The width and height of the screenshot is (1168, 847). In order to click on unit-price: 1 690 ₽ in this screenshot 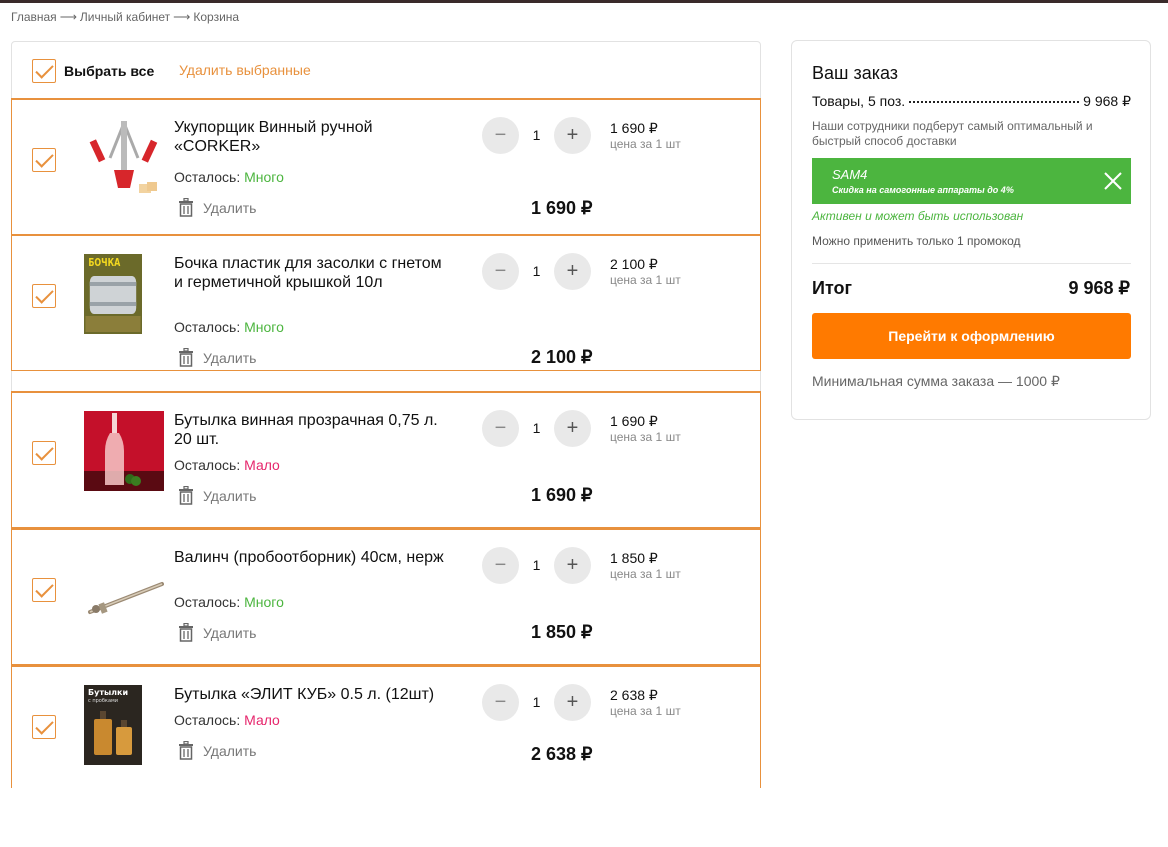, I will do `click(634, 421)`.